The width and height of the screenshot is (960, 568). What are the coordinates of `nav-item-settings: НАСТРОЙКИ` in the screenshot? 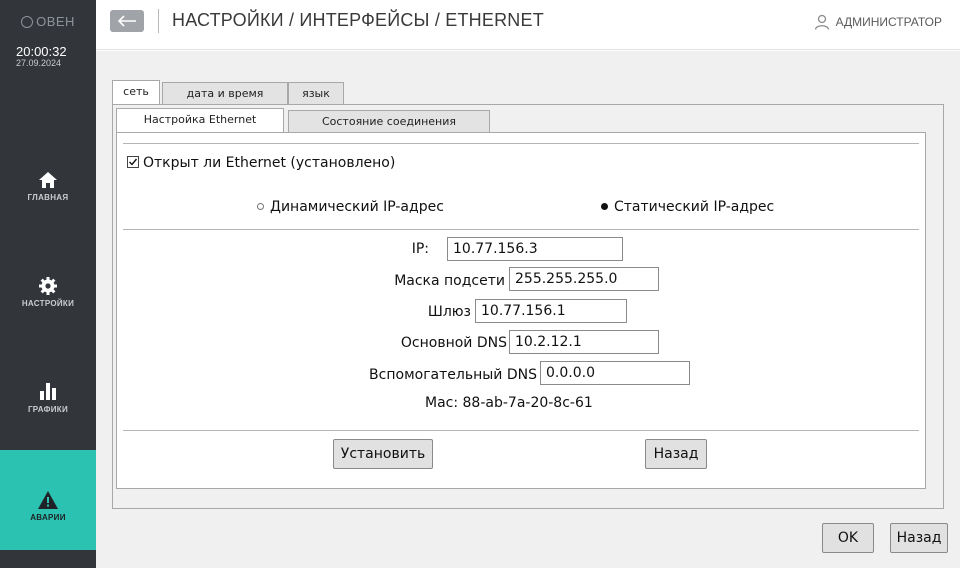 It's located at (48, 292).